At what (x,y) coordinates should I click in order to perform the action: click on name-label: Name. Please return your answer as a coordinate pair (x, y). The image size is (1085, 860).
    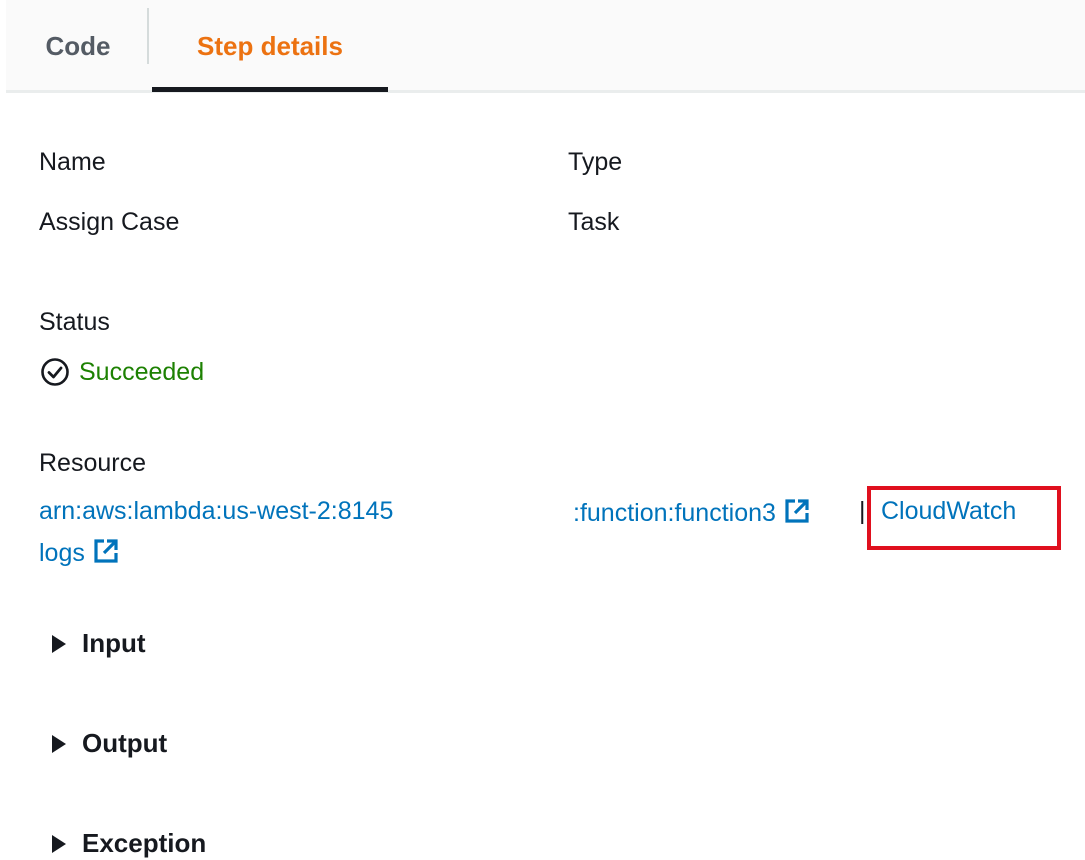
    Looking at the image, I should click on (72, 162).